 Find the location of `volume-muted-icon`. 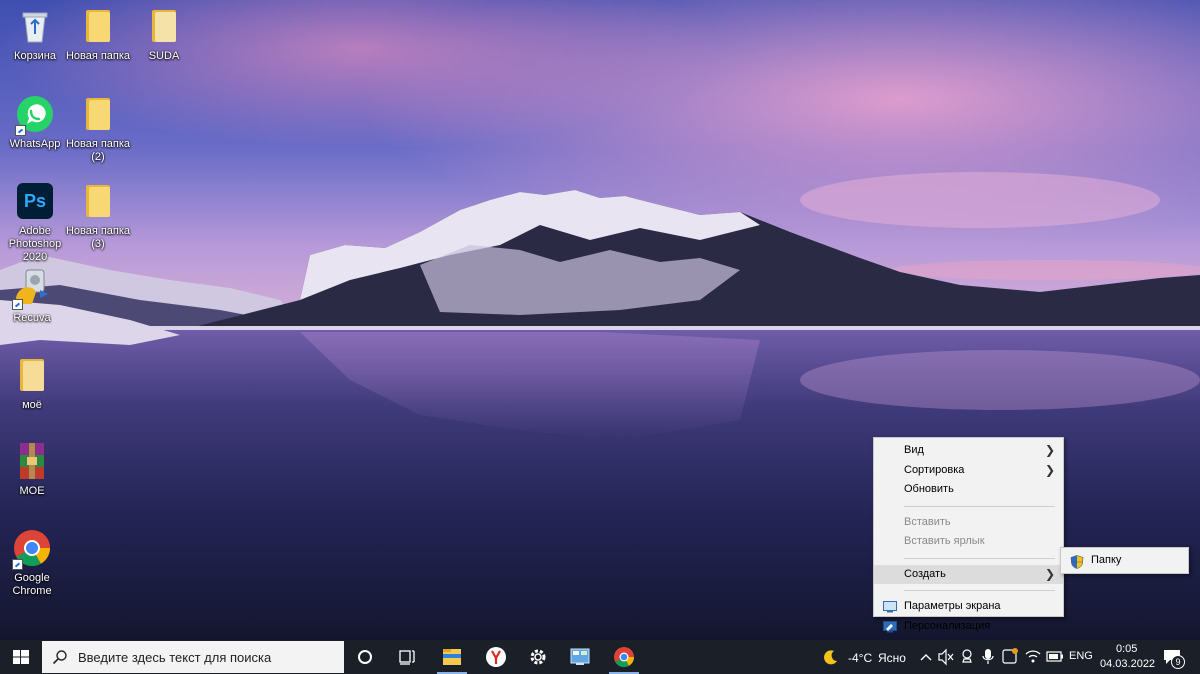

volume-muted-icon is located at coordinates (946, 657).